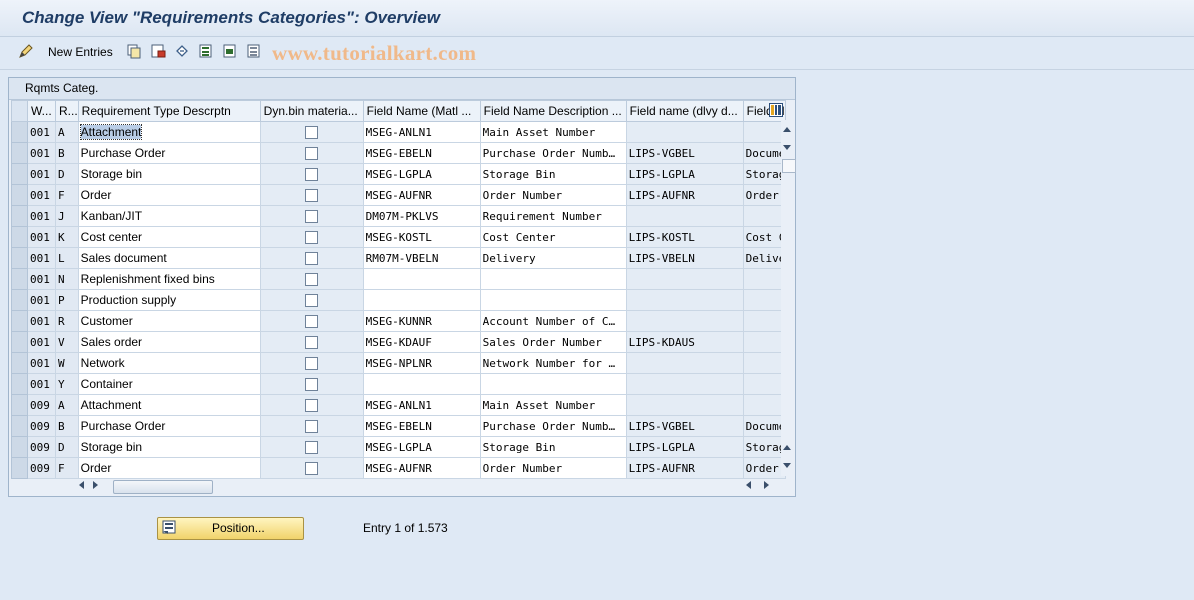  I want to click on field-n-cell: Cost C, so click(764, 237).